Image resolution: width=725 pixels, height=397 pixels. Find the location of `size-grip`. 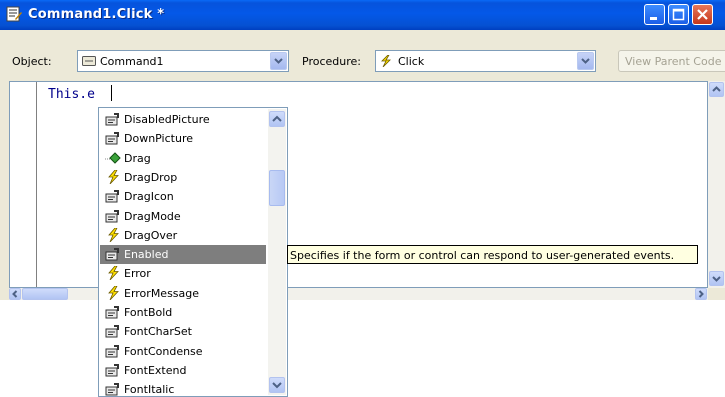

size-grip is located at coordinates (716, 294).